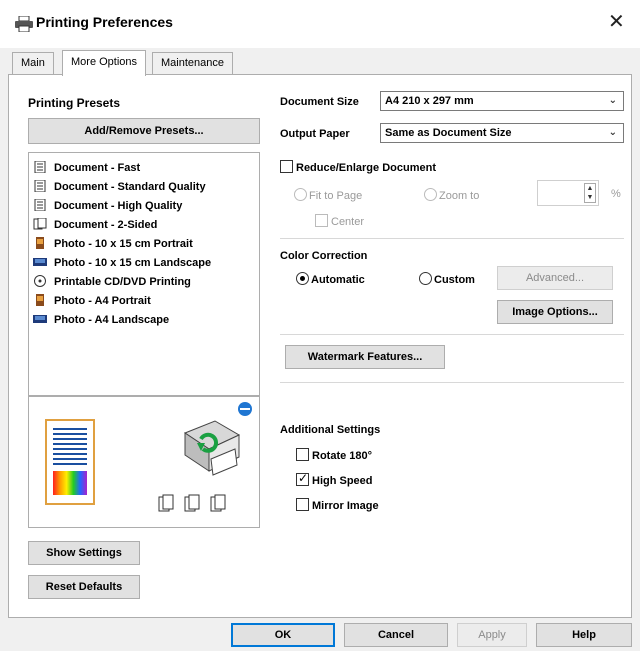 This screenshot has height=651, width=640. What do you see at coordinates (86, 167) in the screenshot?
I see `list-item: Document - Fast` at bounding box center [86, 167].